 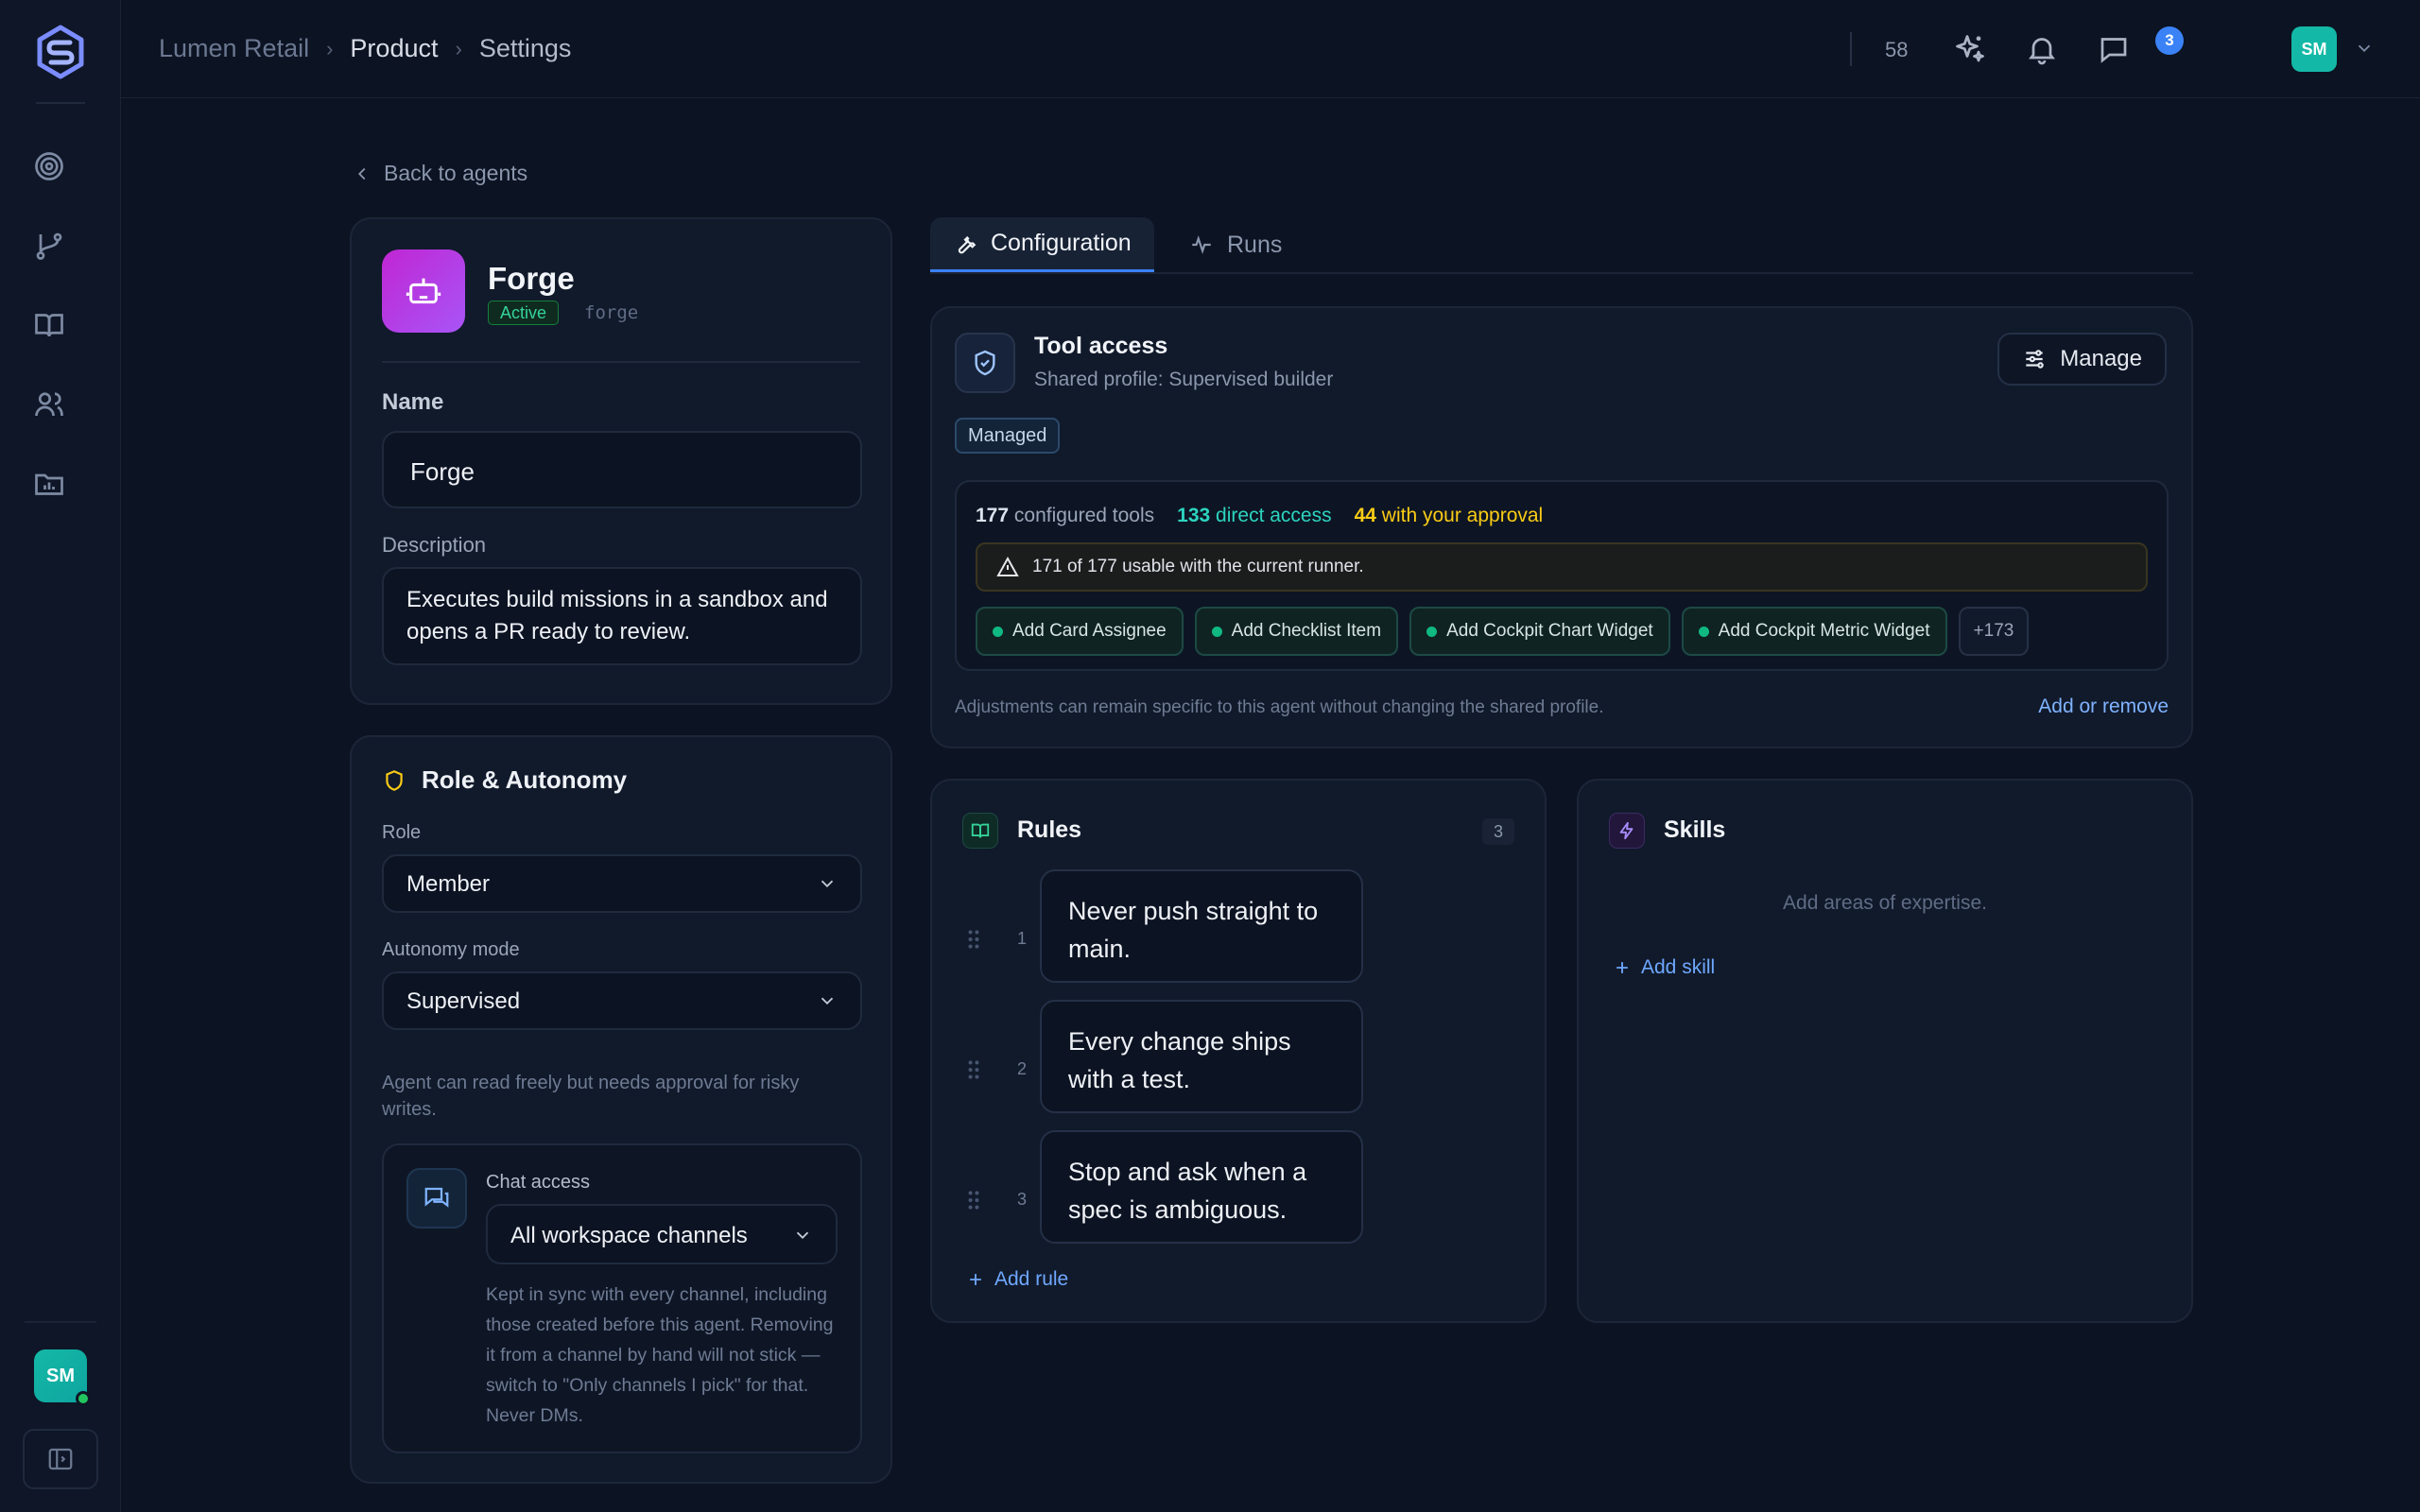 I want to click on agent-avatar, so click(x=423, y=291).